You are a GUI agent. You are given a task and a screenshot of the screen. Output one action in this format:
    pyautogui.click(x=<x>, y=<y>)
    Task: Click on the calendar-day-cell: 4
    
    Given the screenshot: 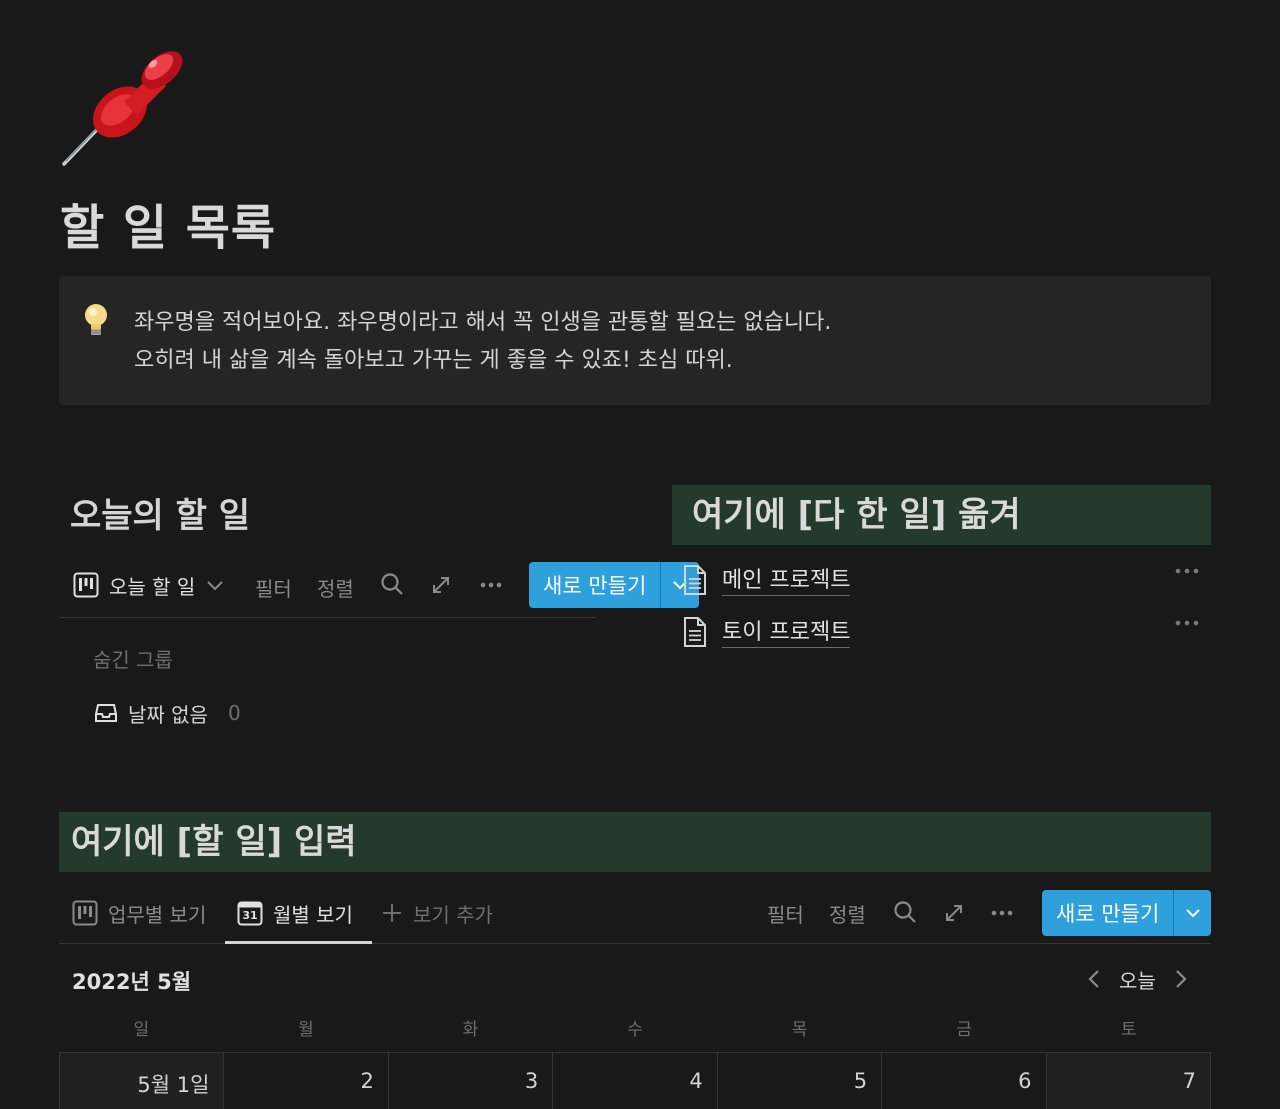 What is the action you would take?
    pyautogui.click(x=635, y=1081)
    